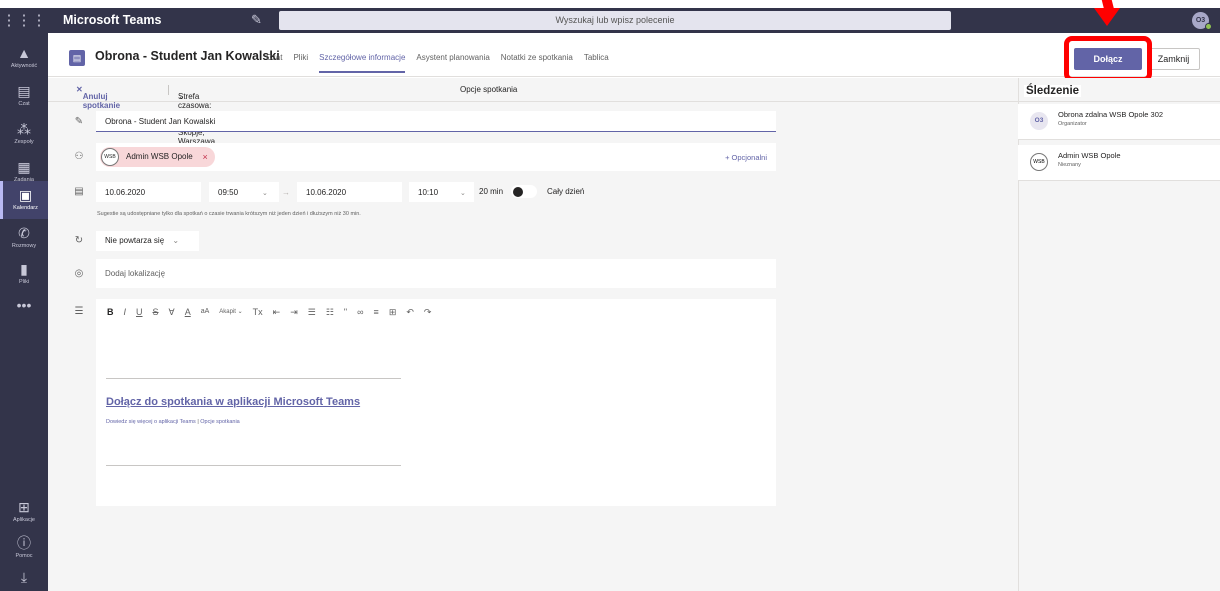 The image size is (1220, 591). I want to click on duration-label: 20 min, so click(491, 191).